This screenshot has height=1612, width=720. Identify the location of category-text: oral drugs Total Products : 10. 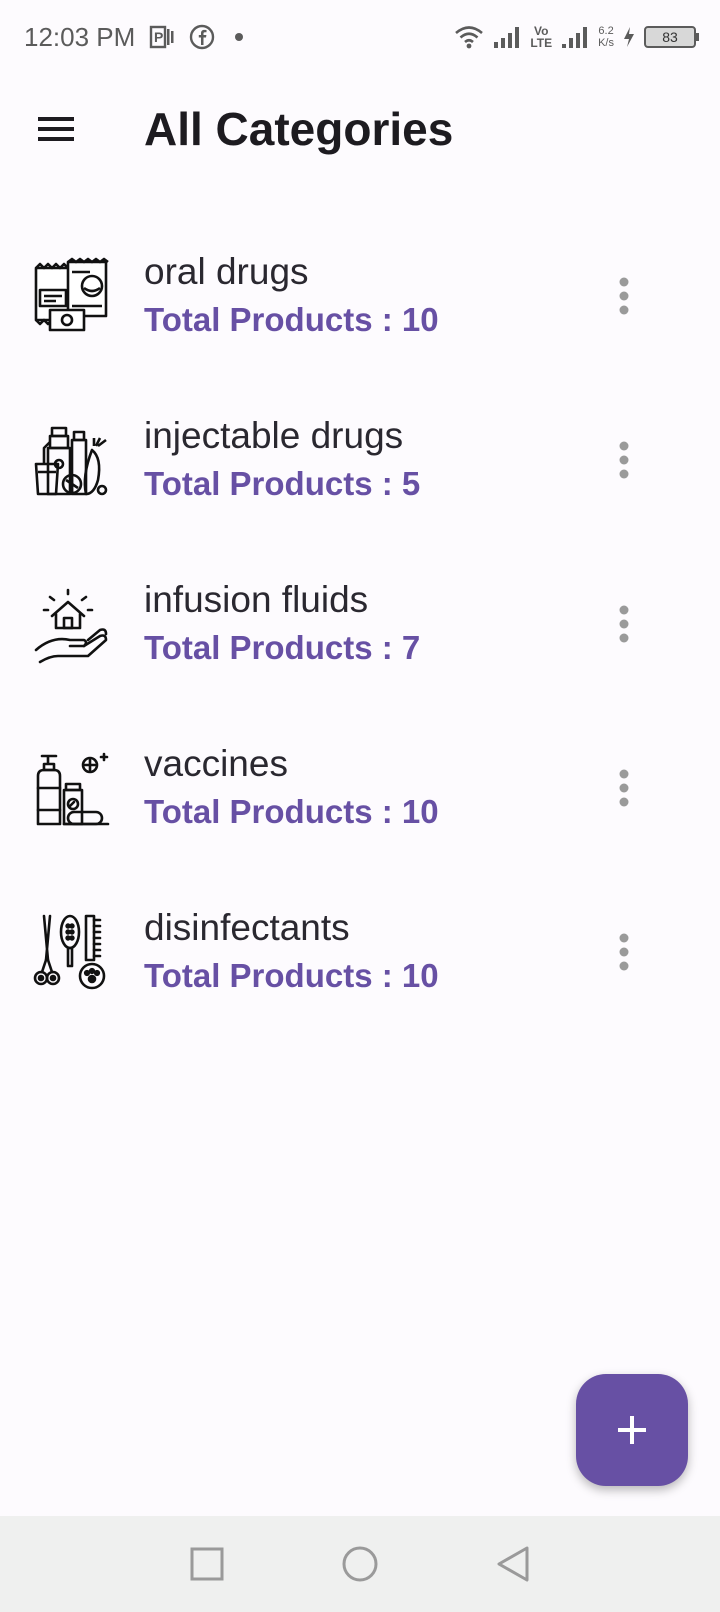
(291, 296).